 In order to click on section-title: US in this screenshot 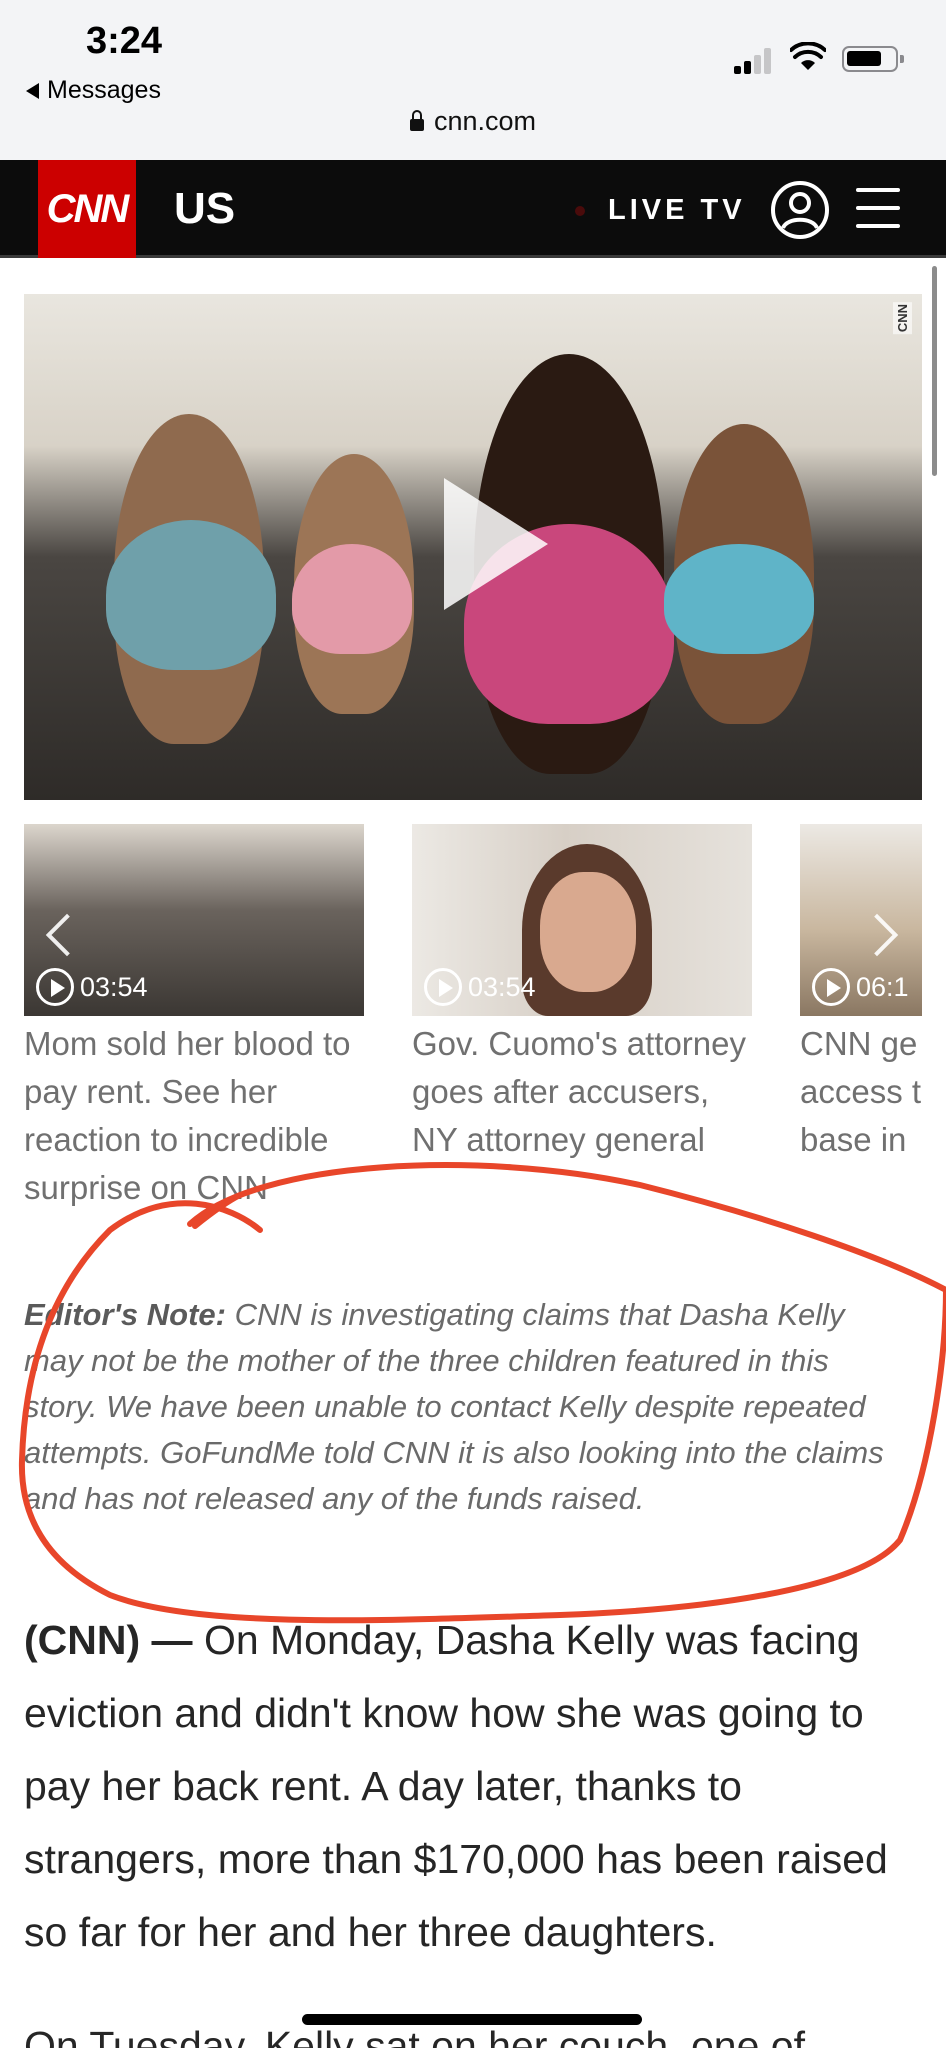, I will do `click(204, 209)`.